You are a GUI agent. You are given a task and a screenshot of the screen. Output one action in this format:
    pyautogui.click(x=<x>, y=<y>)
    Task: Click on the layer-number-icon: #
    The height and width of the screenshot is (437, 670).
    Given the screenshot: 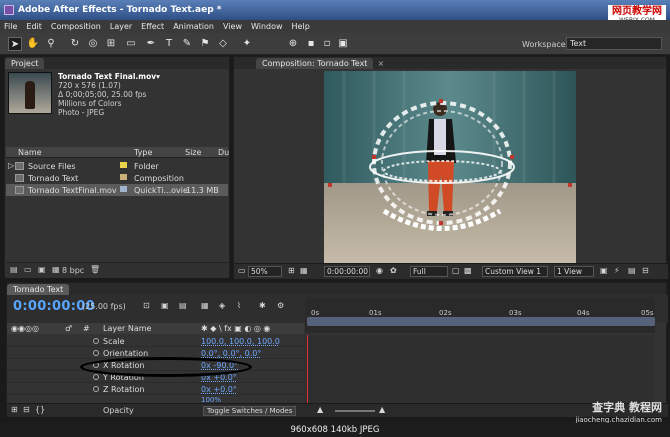 What is the action you would take?
    pyautogui.click(x=86, y=328)
    